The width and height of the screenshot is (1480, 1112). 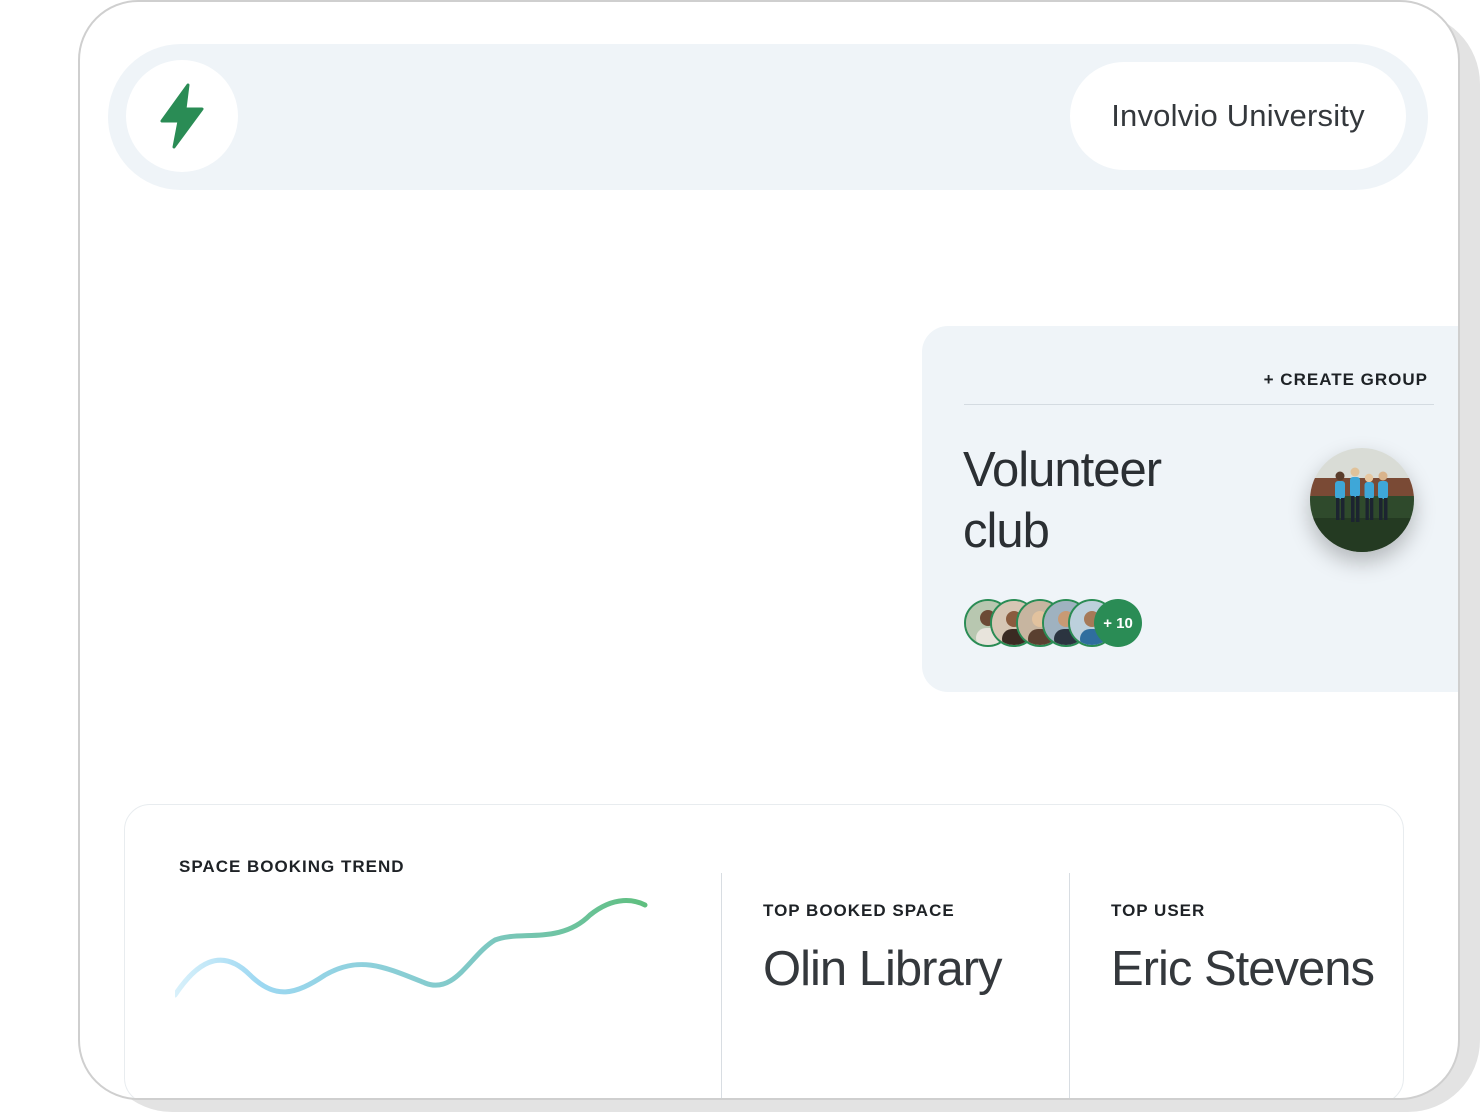 What do you see at coordinates (1362, 500) in the screenshot?
I see `group-photo` at bounding box center [1362, 500].